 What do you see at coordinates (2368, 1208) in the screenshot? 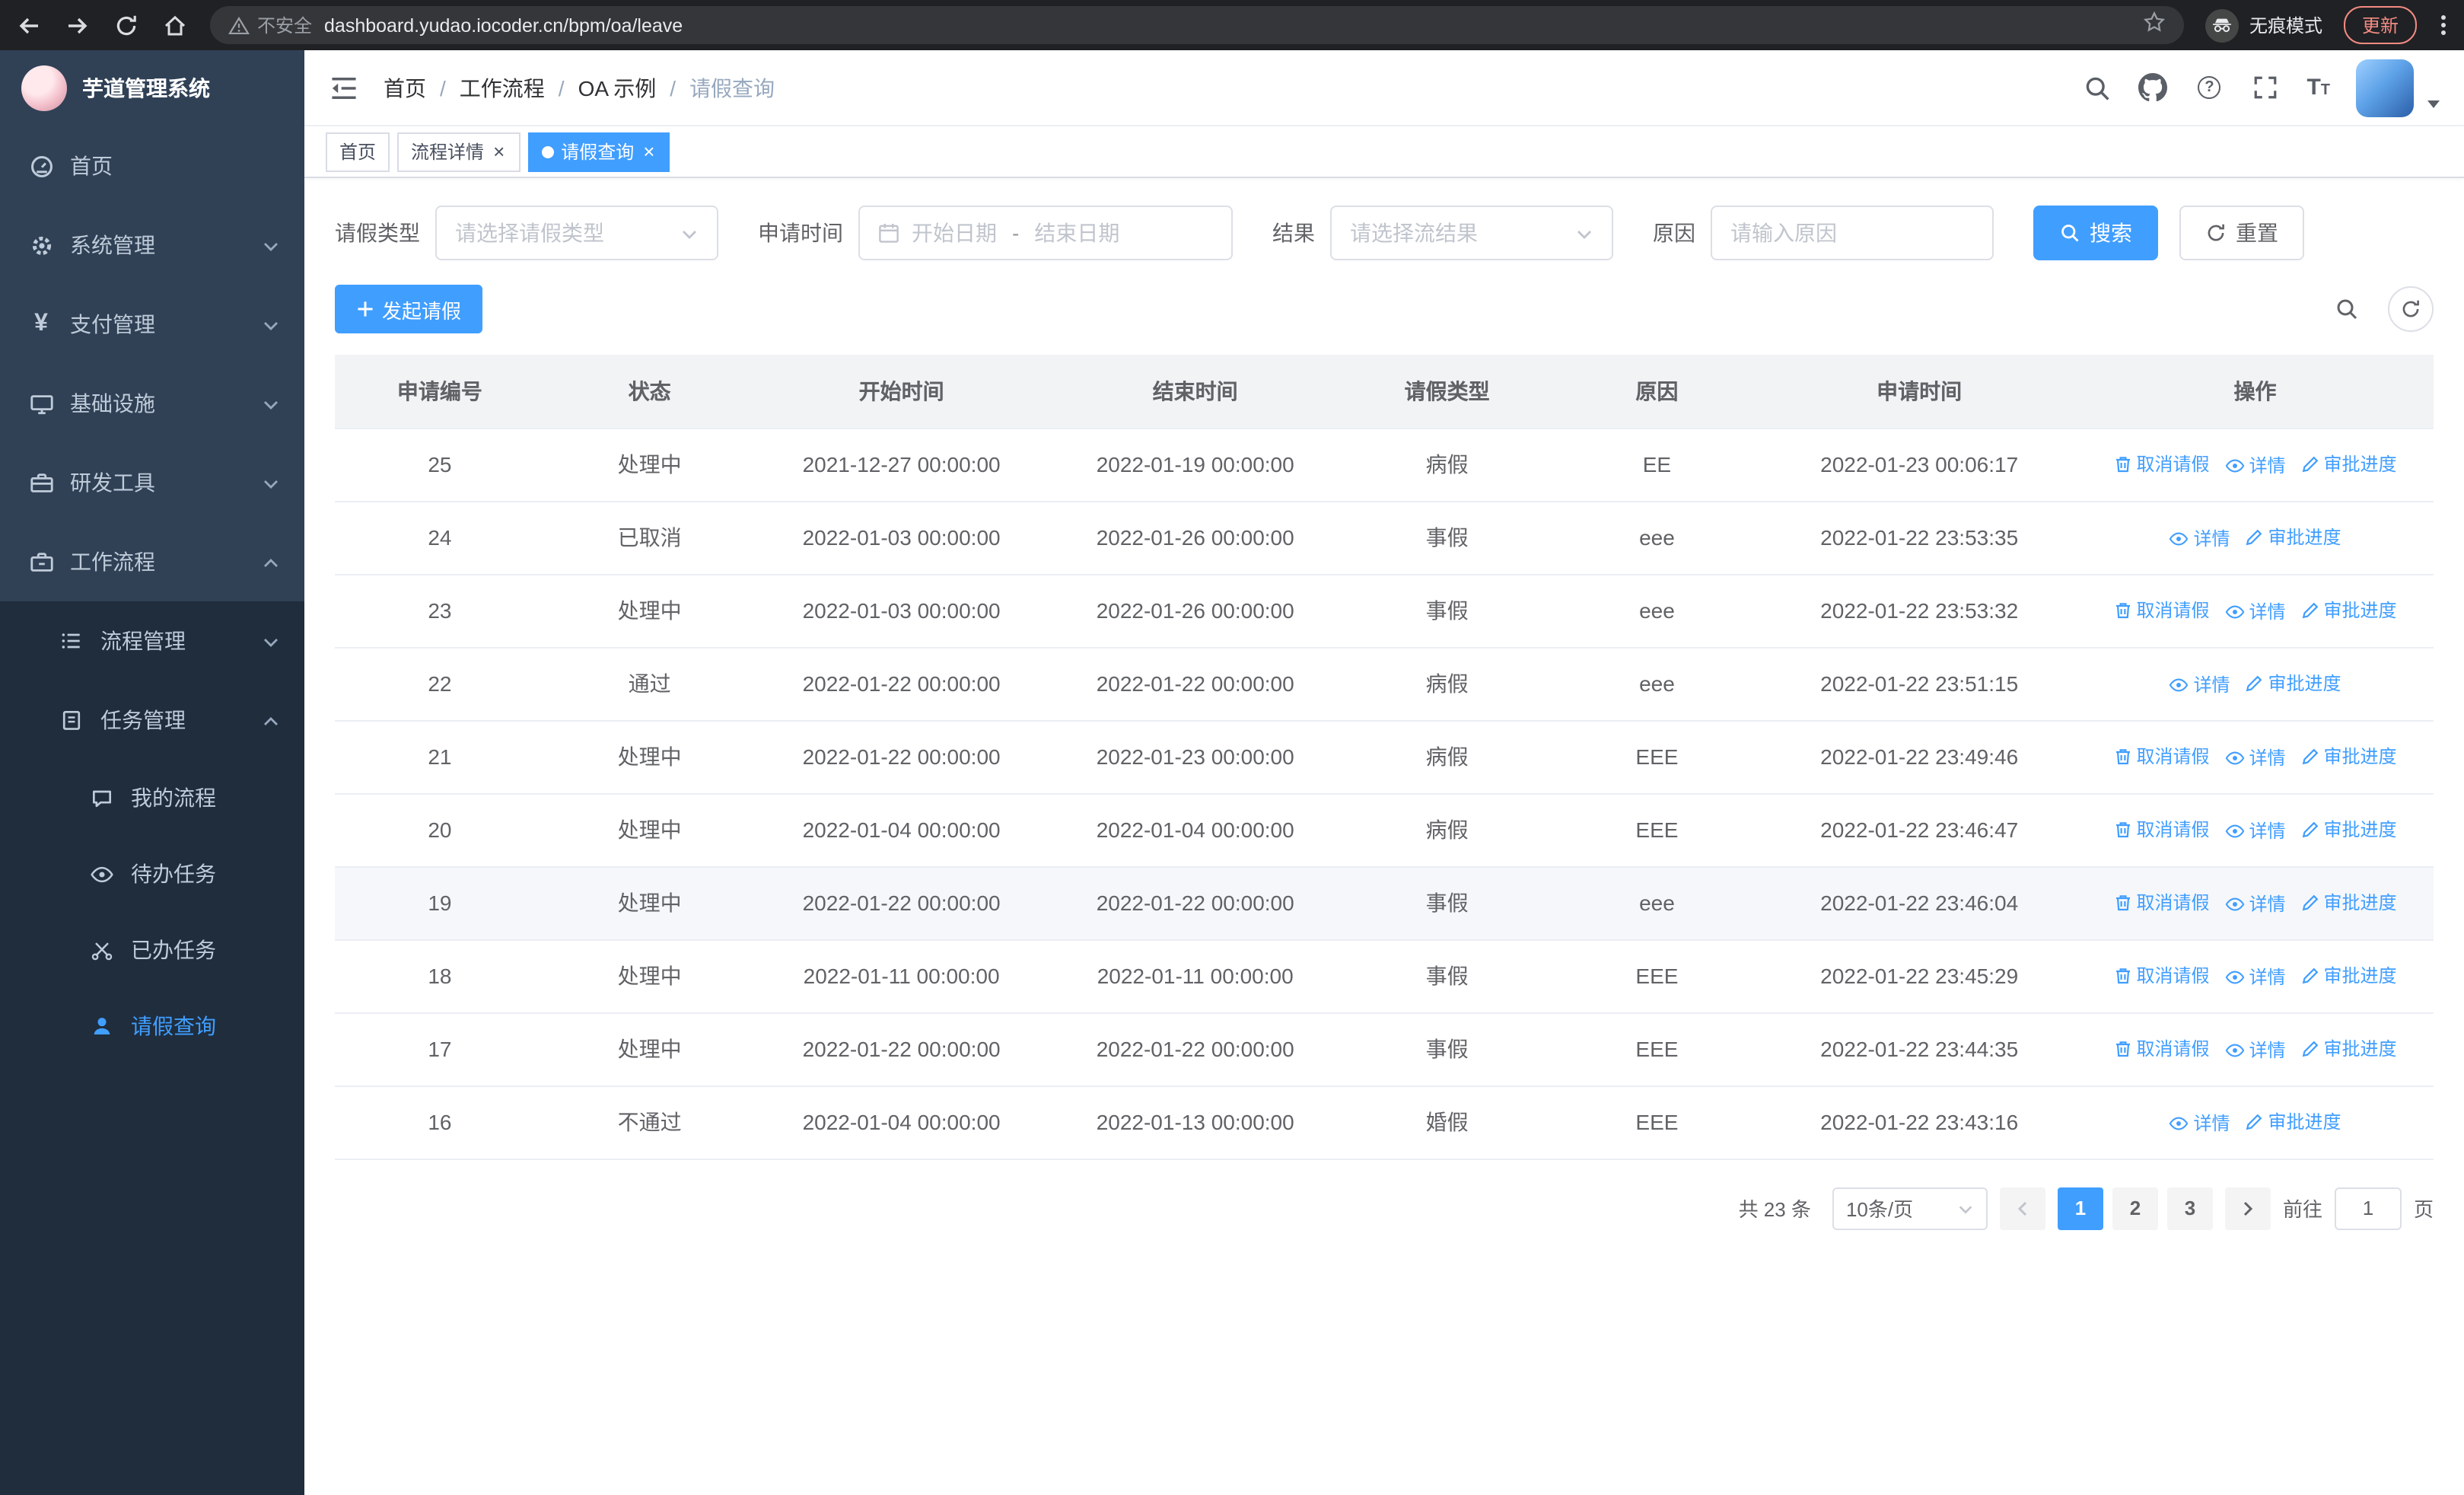
I see `goto-page-input` at bounding box center [2368, 1208].